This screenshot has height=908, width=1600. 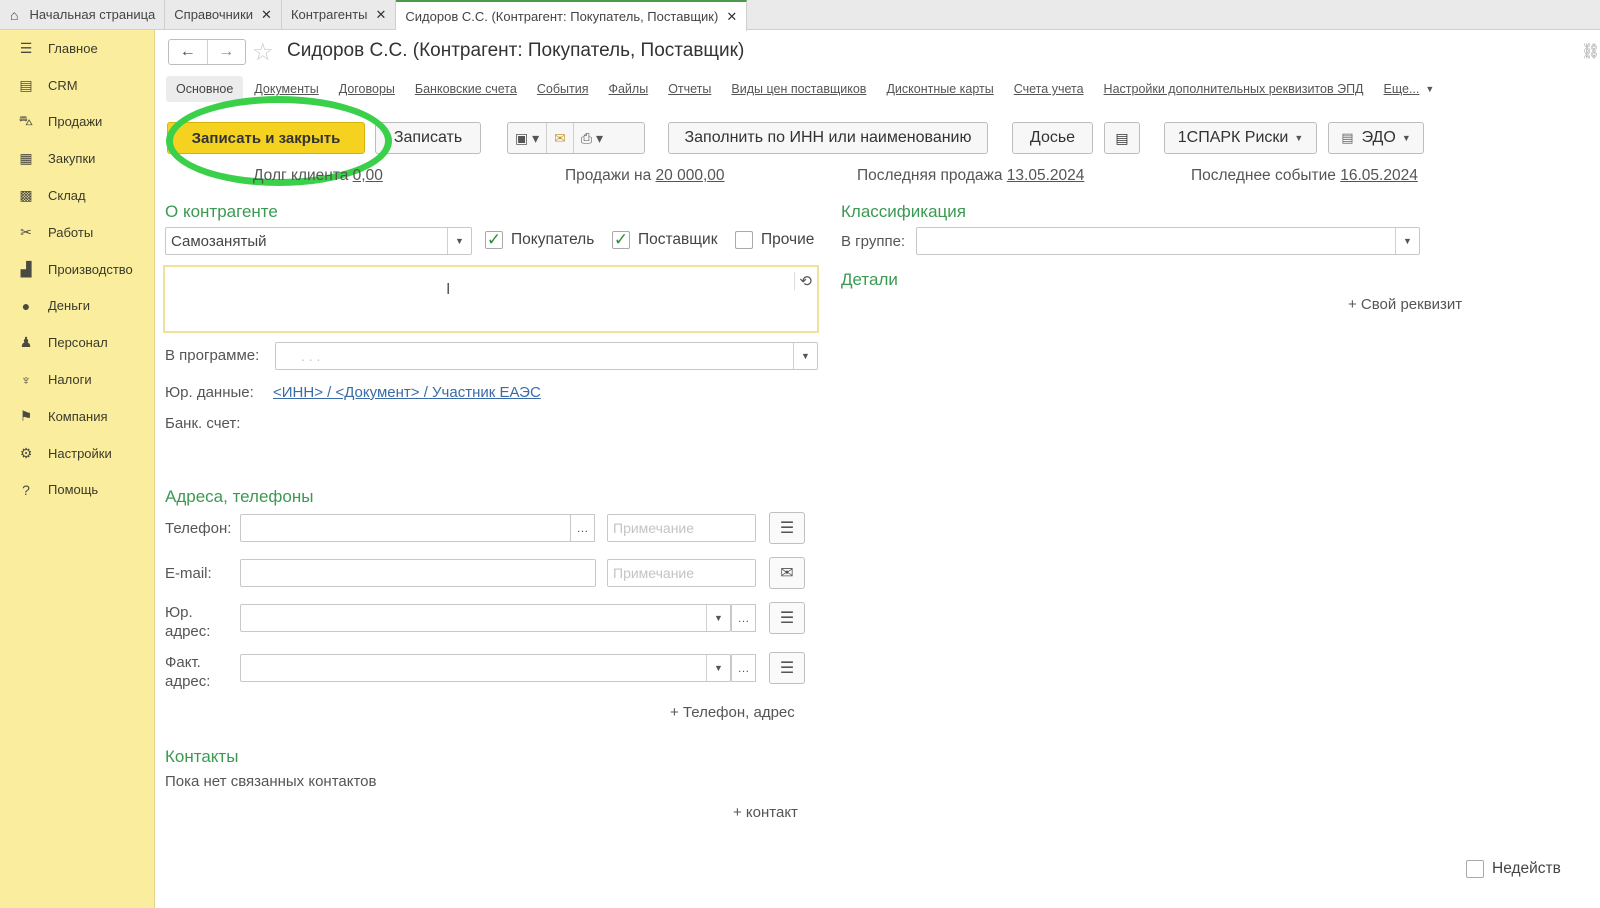 I want to click on dossier-button: Досье, so click(x=1052, y=138).